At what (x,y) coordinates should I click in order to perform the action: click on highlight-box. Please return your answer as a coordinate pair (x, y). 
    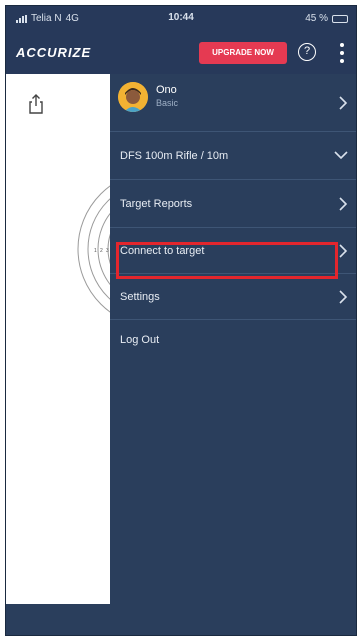
    Looking at the image, I should click on (227, 260).